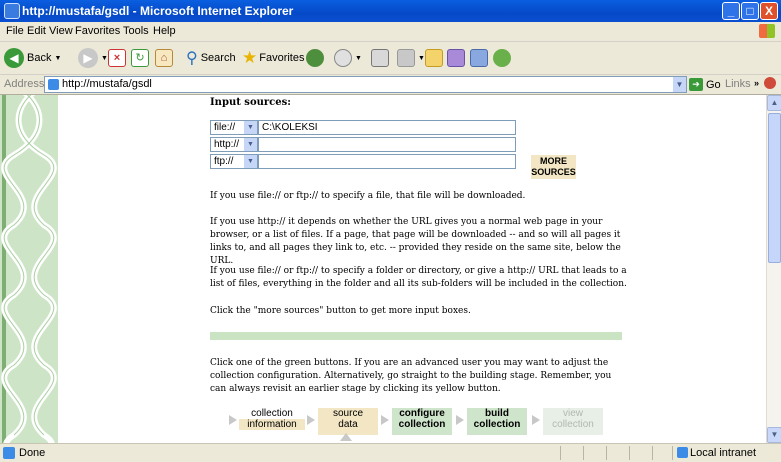 The width and height of the screenshot is (781, 462). I want to click on status-page-icon, so click(9, 453).